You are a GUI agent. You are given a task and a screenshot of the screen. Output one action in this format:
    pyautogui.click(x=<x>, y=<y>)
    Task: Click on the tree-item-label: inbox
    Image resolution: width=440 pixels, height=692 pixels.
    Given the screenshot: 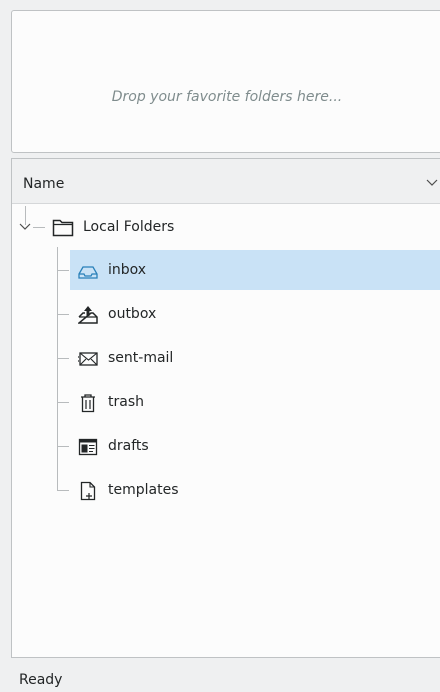 What is the action you would take?
    pyautogui.click(x=127, y=270)
    